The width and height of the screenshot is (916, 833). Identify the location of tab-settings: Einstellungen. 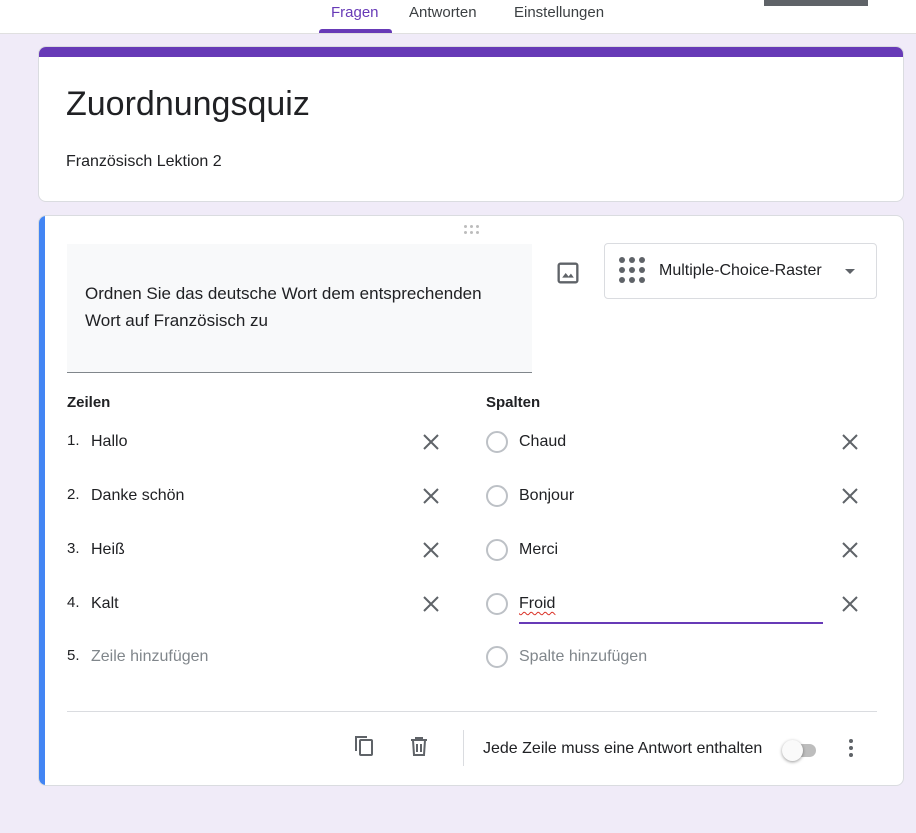
(559, 17).